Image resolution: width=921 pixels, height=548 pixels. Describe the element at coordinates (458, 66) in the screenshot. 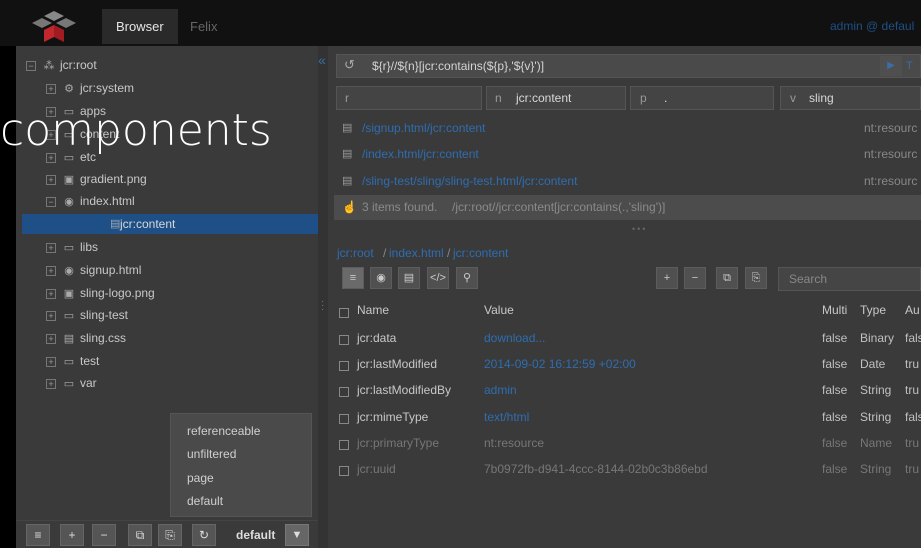

I see `query-input: ${r}//${n}[jcr:contains(${p},'${v}')]` at that location.